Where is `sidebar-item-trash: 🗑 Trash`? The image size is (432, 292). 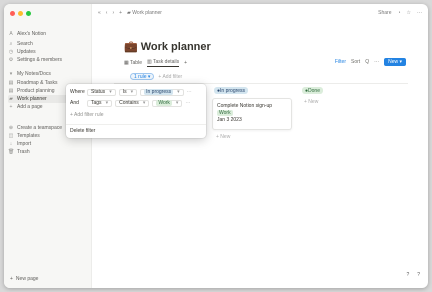 sidebar-item-trash: 🗑 Trash is located at coordinates (48, 152).